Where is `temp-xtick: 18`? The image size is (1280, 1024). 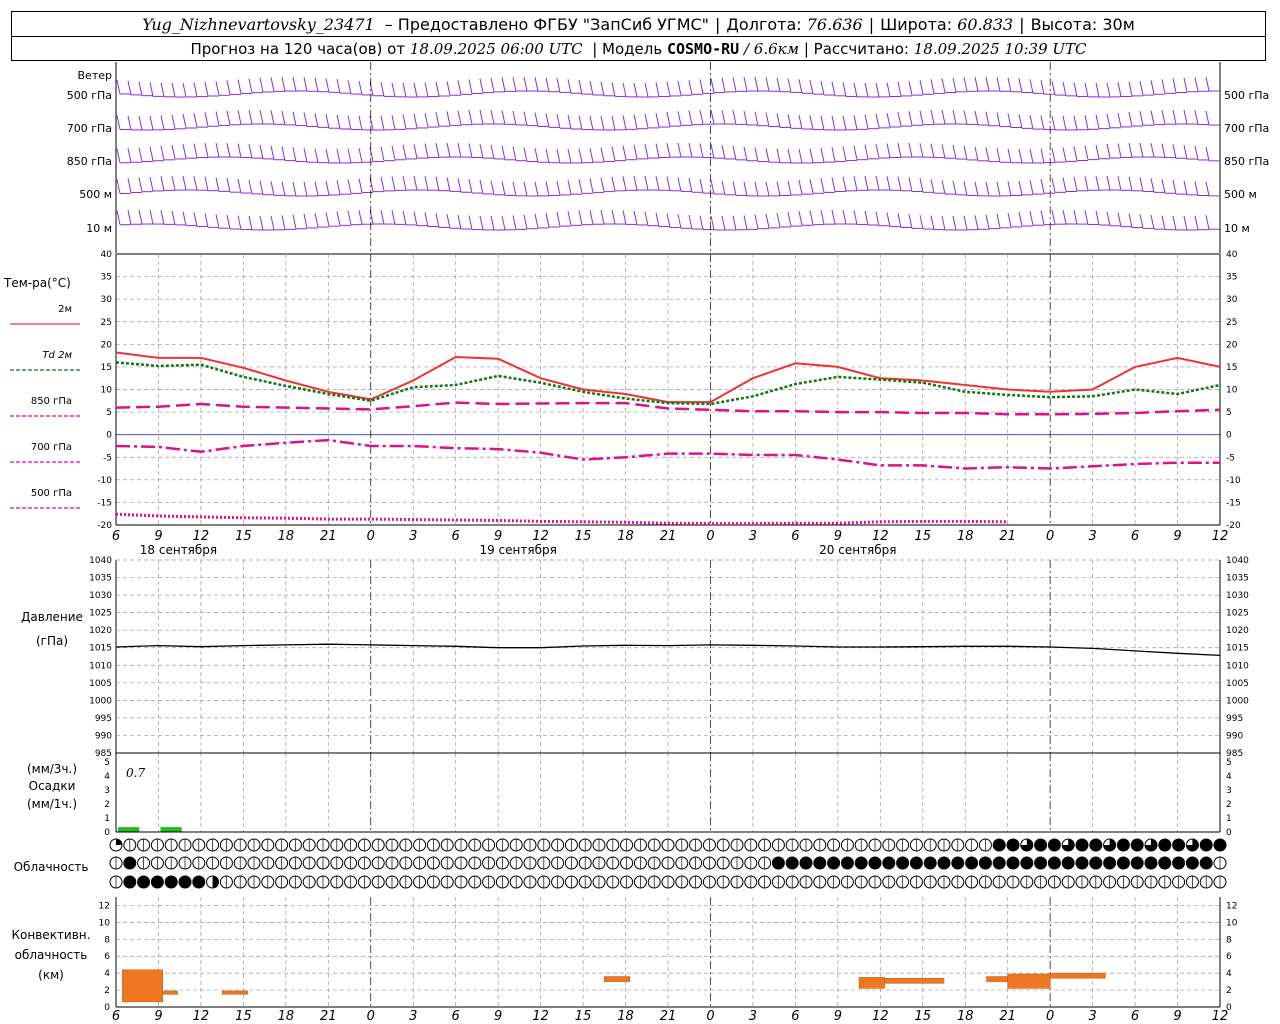
temp-xtick: 18 is located at coordinates (625, 536).